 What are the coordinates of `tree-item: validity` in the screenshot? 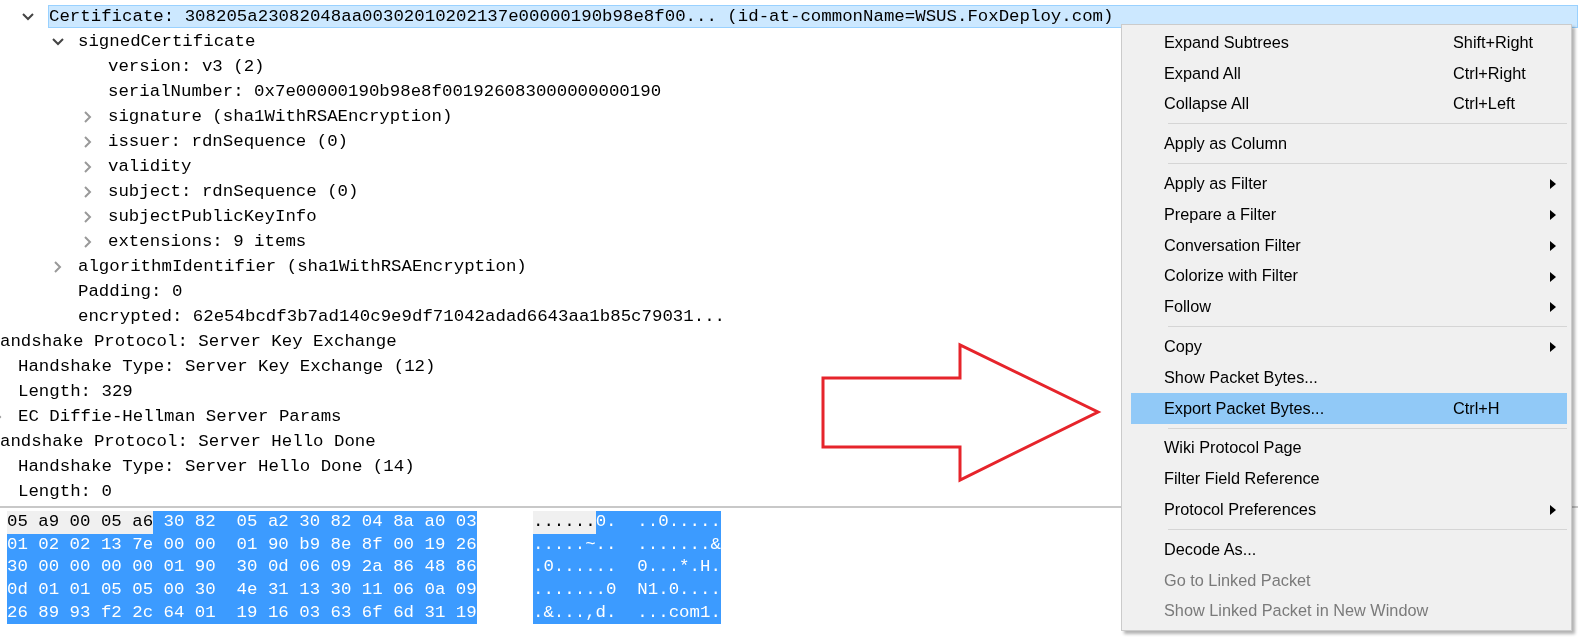 It's located at (152, 166).